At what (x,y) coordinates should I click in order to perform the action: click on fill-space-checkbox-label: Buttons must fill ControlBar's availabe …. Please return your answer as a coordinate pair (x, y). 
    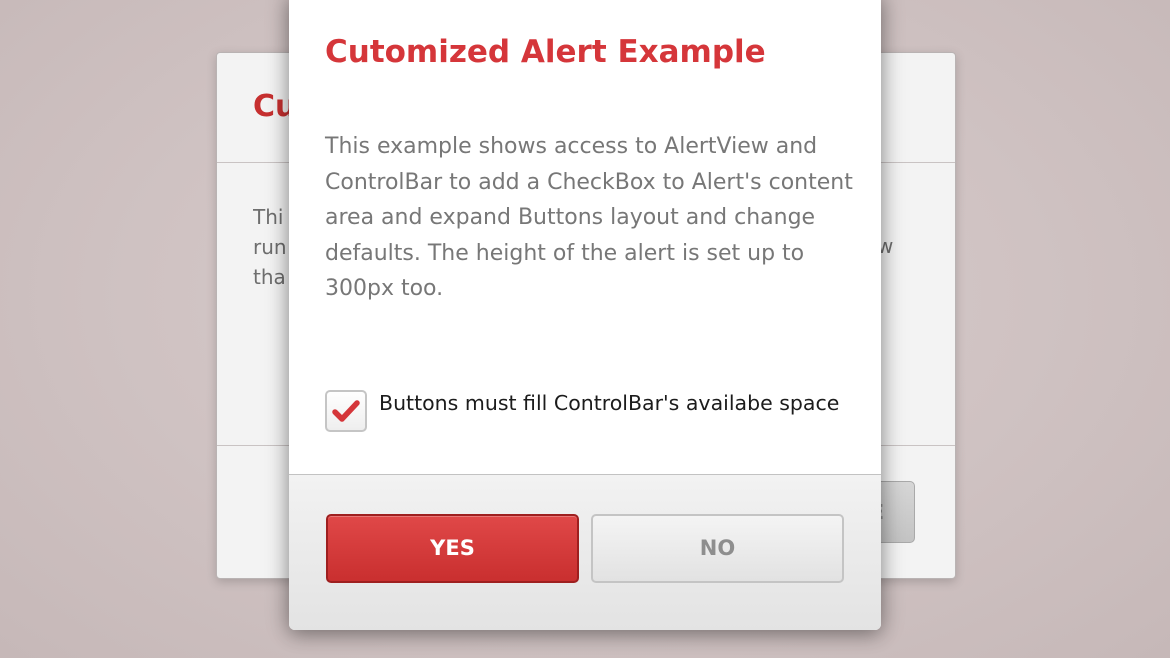
    Looking at the image, I should click on (609, 403).